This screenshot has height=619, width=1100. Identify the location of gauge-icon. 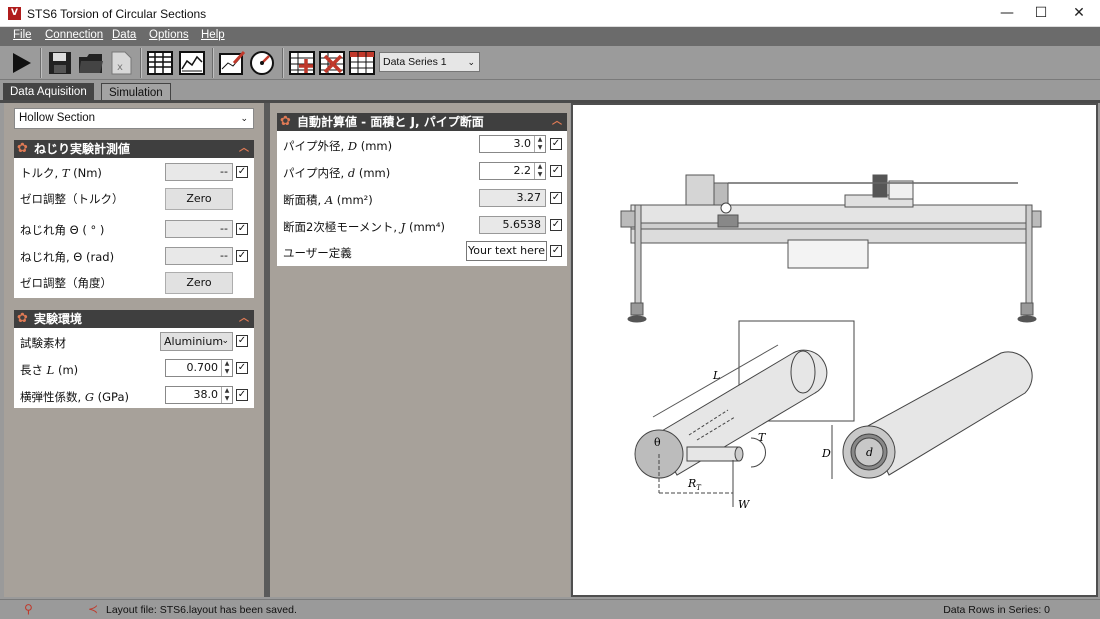
(262, 63).